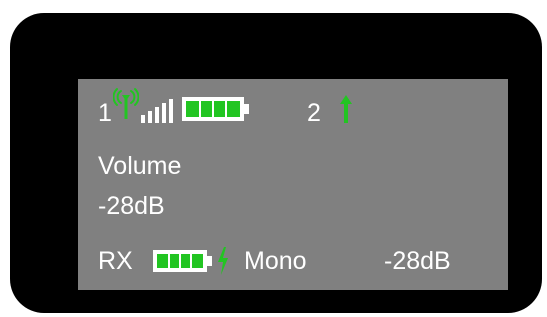 The width and height of the screenshot is (547, 317). I want to click on tx-battery-icon, so click(215, 109).